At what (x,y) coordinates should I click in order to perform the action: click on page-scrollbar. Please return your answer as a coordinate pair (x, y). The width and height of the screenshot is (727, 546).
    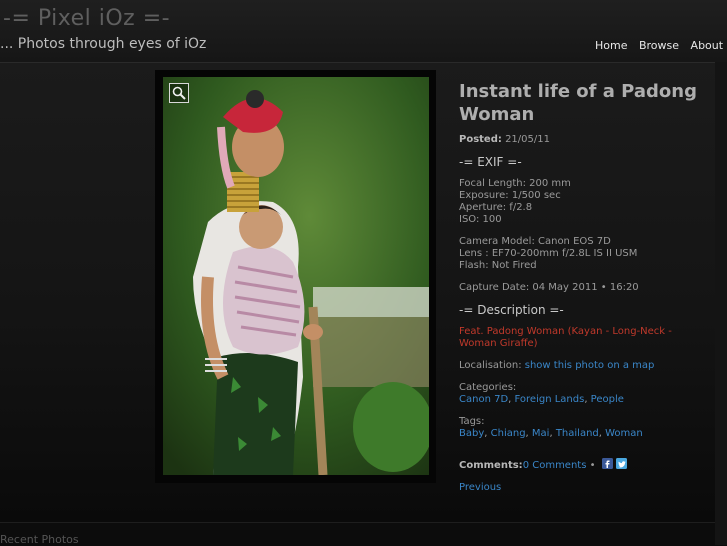
    Looking at the image, I should click on (721, 303).